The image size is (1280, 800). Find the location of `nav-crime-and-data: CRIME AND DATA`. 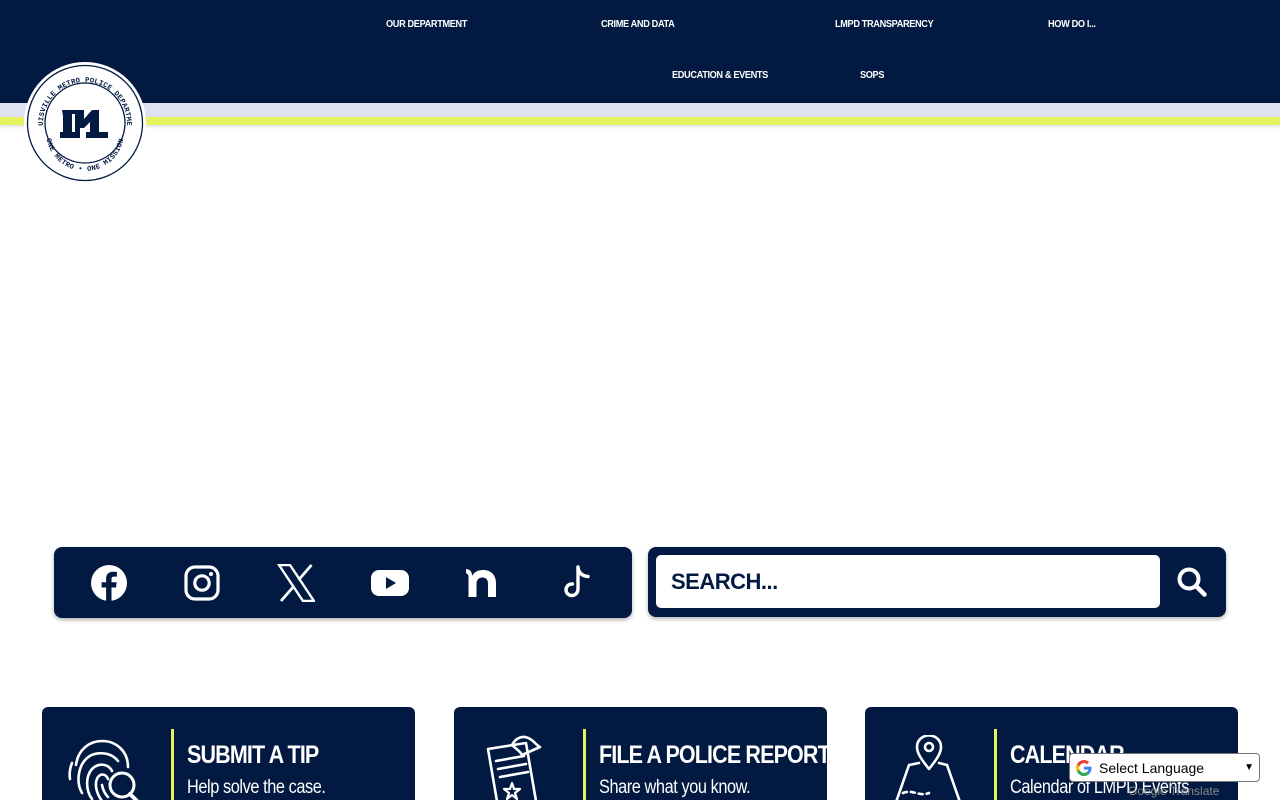

nav-crime-and-data: CRIME AND DATA is located at coordinates (638, 24).